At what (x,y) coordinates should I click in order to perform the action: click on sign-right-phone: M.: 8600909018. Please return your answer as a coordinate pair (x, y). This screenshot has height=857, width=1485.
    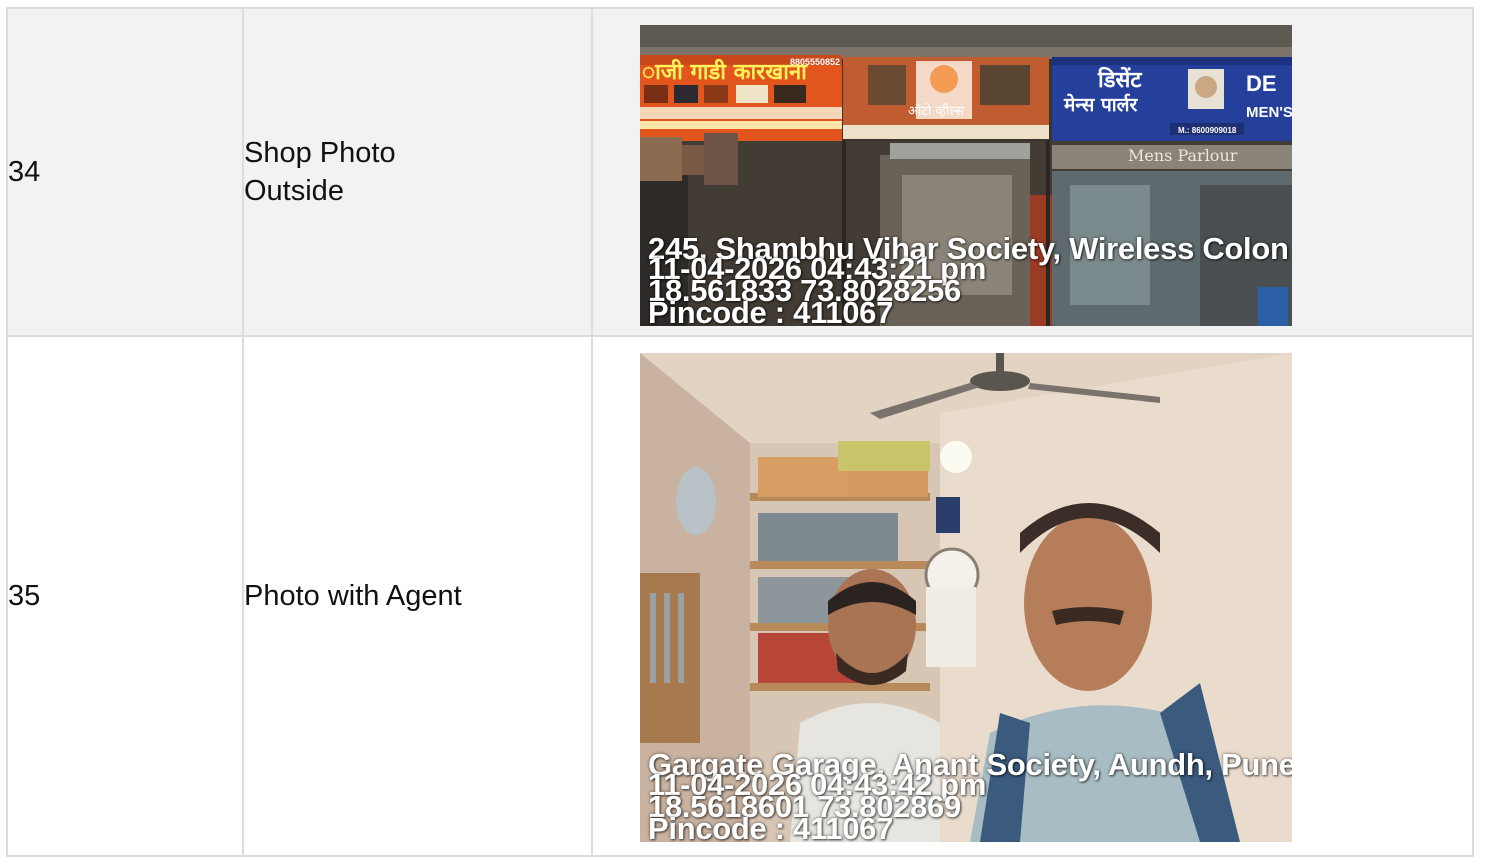
    Looking at the image, I should click on (1207, 130).